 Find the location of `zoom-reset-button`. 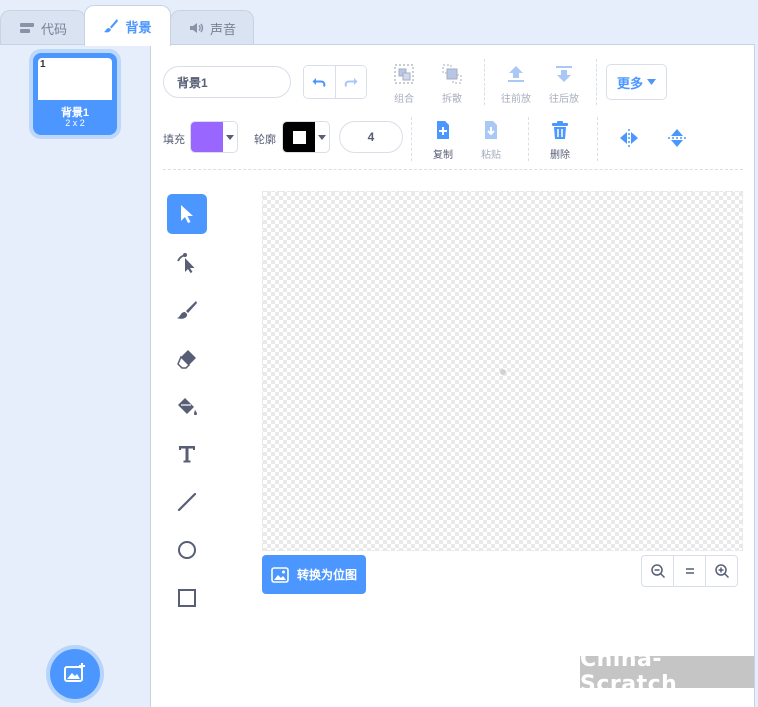

zoom-reset-button is located at coordinates (689, 571).